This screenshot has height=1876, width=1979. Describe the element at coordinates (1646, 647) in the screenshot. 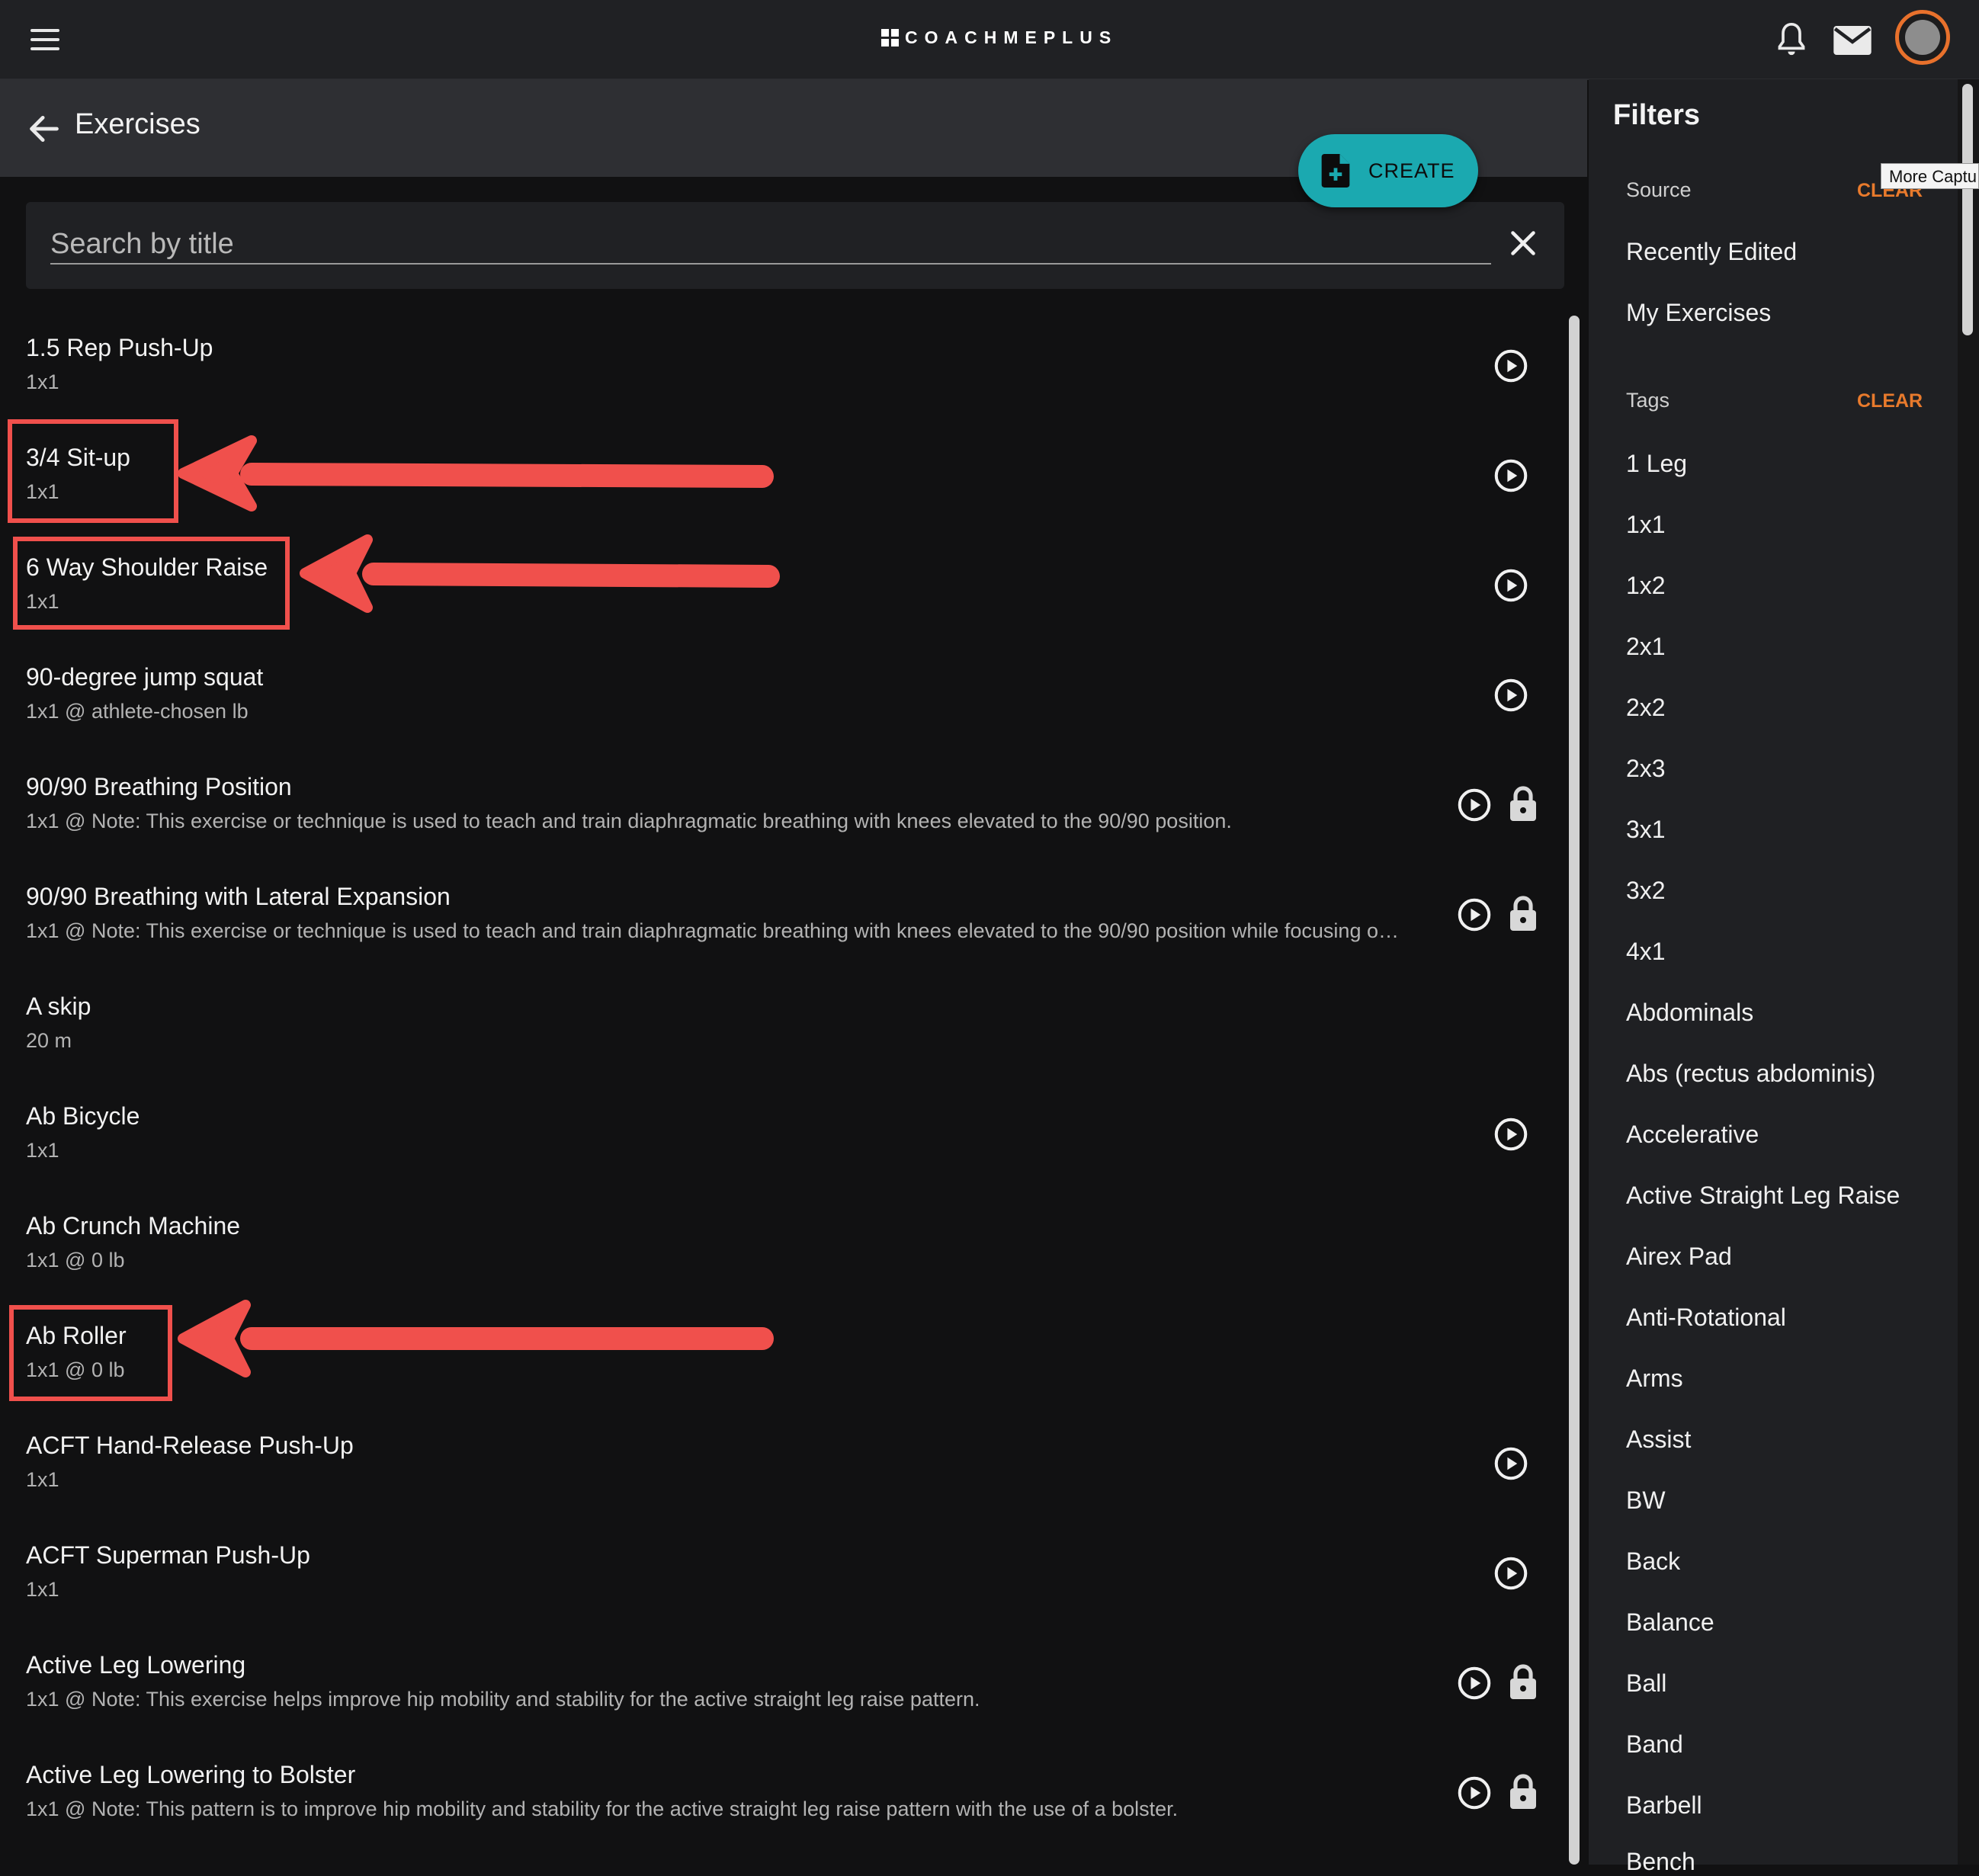

I see `filter-tag-item: 2x1` at that location.